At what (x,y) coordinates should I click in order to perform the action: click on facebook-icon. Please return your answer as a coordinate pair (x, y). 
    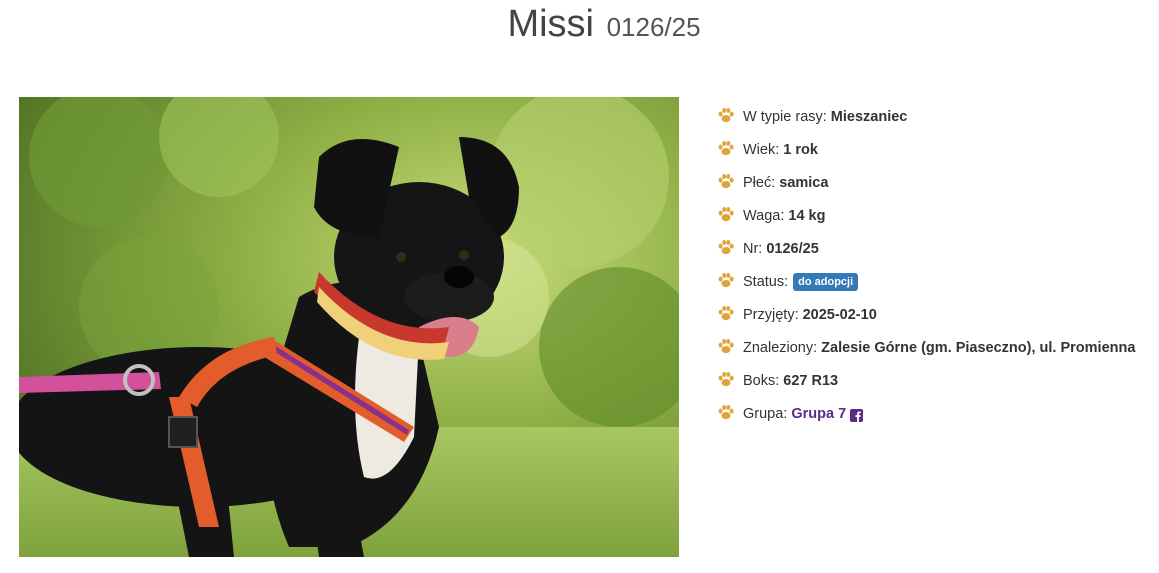
    Looking at the image, I should click on (857, 415).